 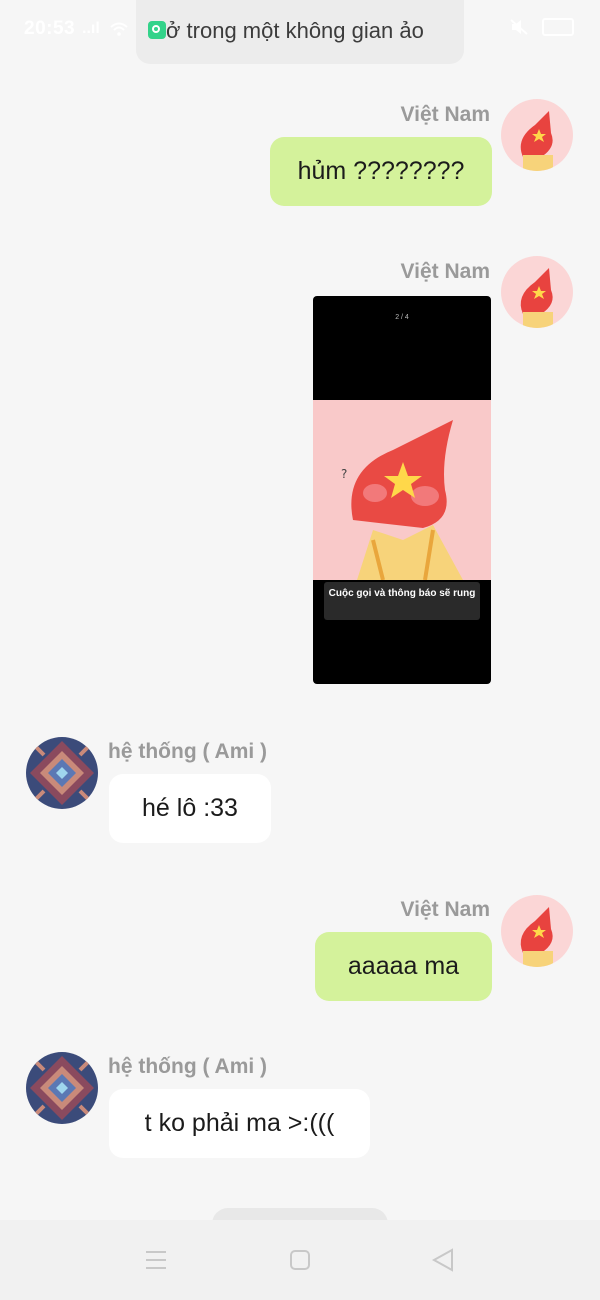 I want to click on back-button, so click(x=442, y=1260).